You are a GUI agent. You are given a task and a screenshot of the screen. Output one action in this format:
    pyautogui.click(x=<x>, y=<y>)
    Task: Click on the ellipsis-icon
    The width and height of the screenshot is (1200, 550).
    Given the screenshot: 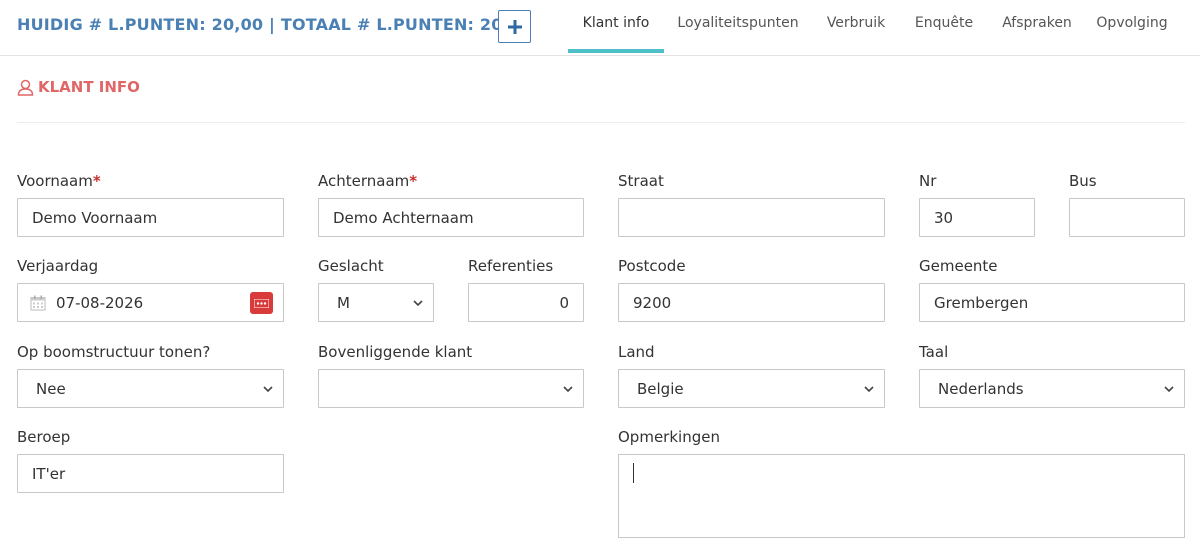 What is the action you would take?
    pyautogui.click(x=261, y=303)
    